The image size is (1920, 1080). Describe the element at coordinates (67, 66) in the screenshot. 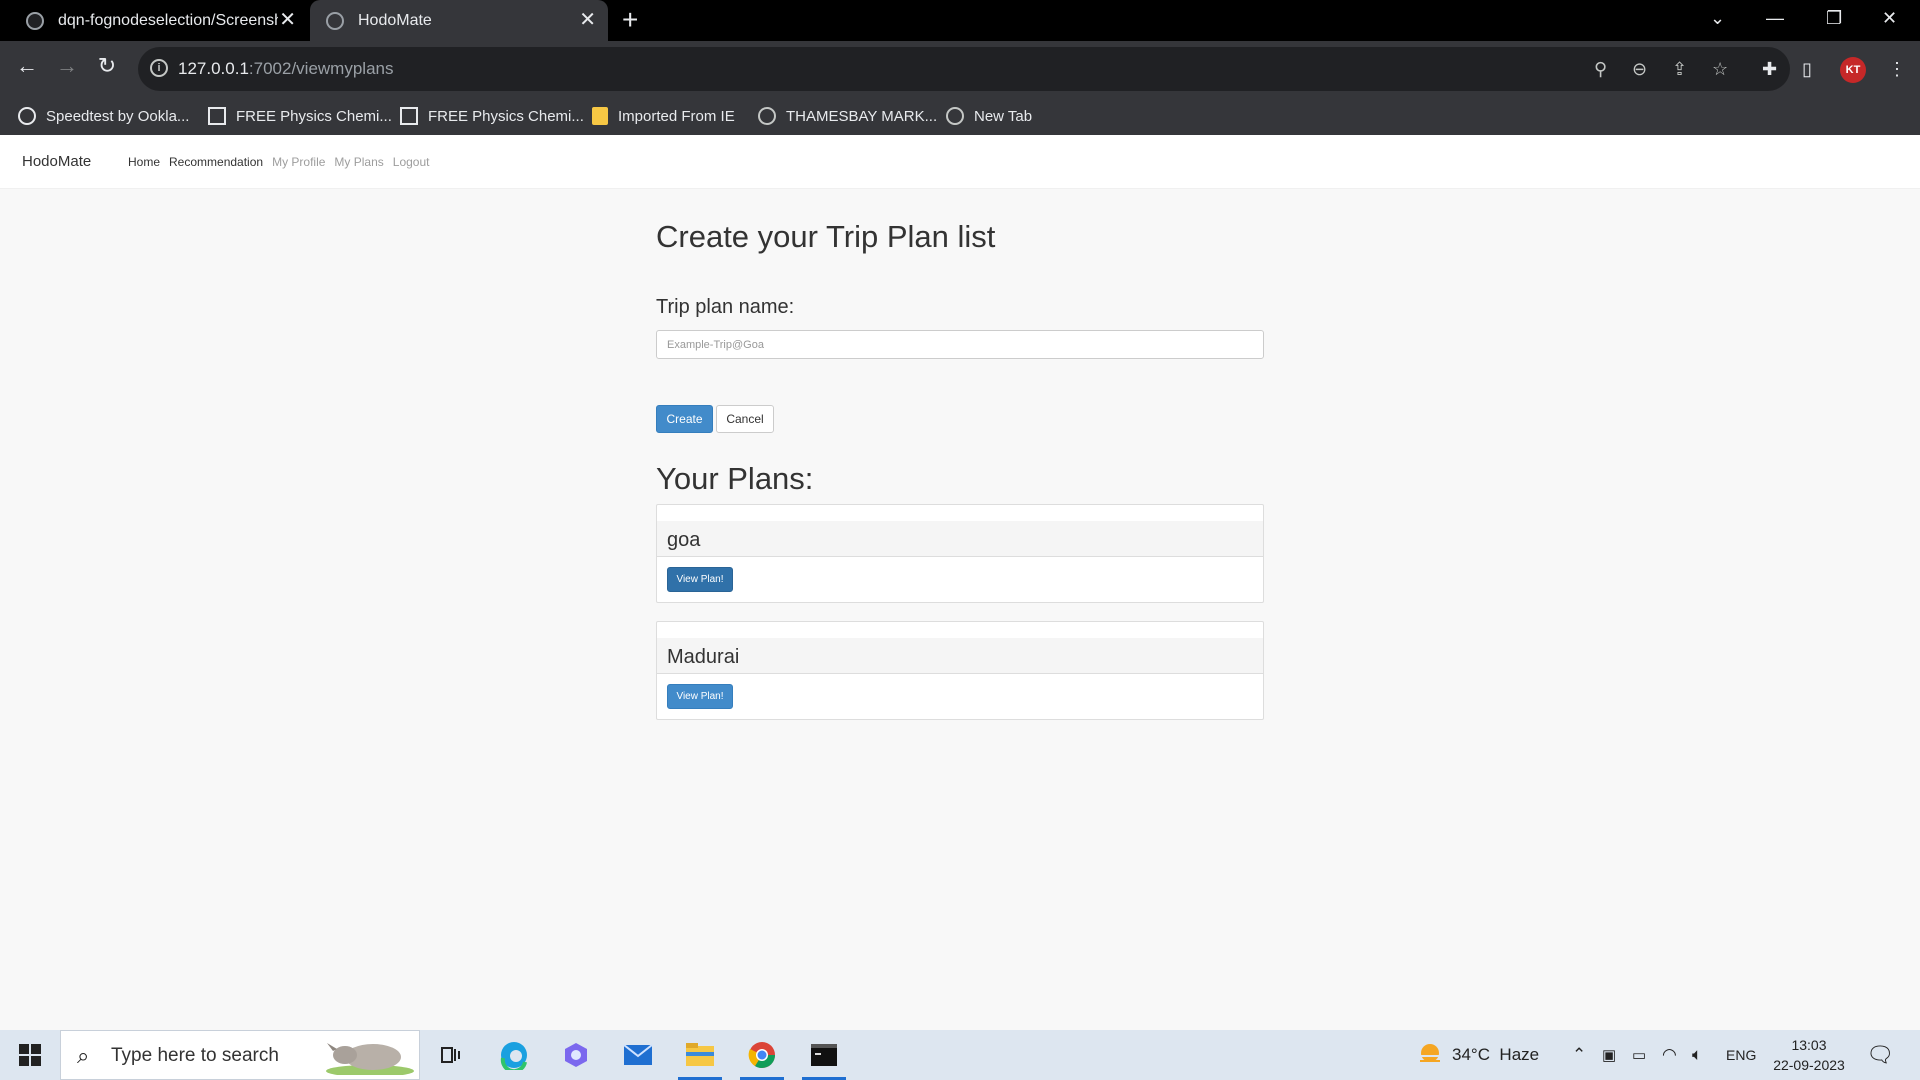

I see `forward-button: →` at that location.